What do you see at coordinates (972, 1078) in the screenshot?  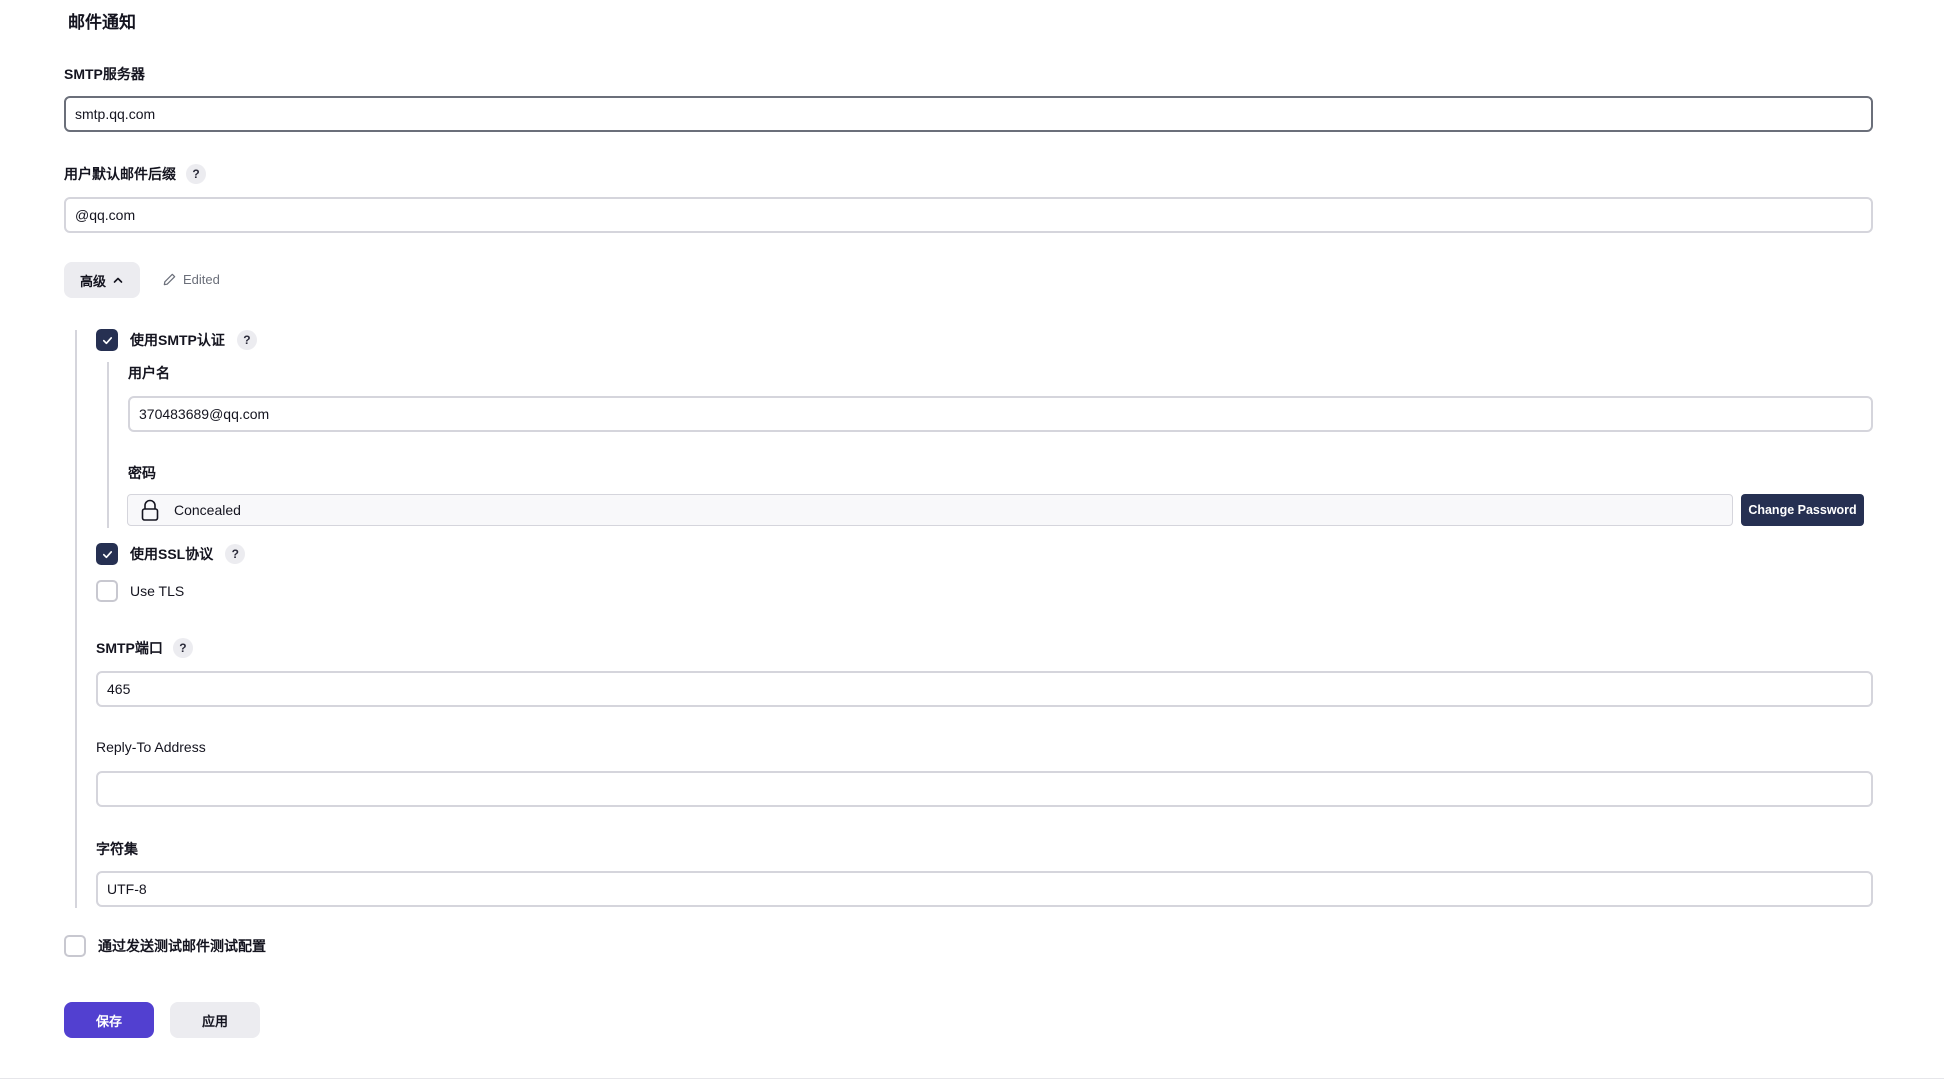 I see `bottom-divider` at bounding box center [972, 1078].